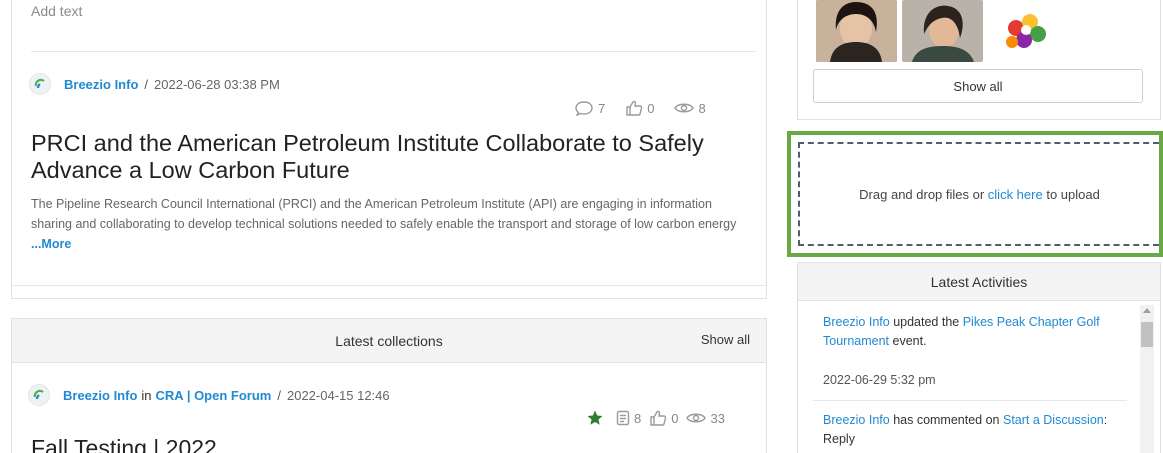 This screenshot has width=1163, height=453. What do you see at coordinates (338, 395) in the screenshot?
I see `collection-date: 2022-04-15 12:46` at bounding box center [338, 395].